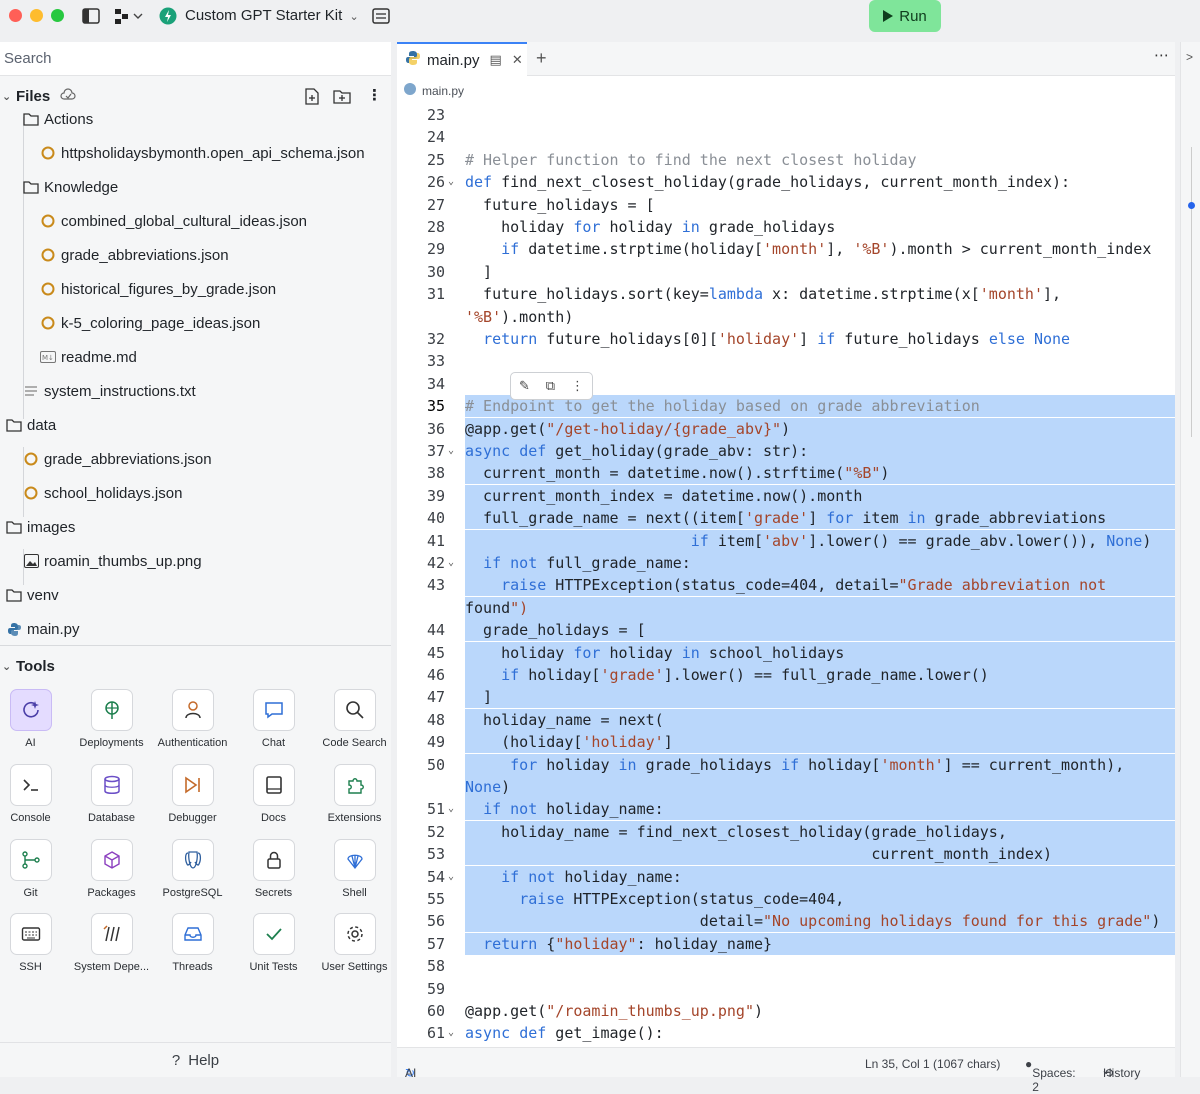  Describe the element at coordinates (1189, 57) in the screenshot. I see `chevron-right-icon: >` at that location.